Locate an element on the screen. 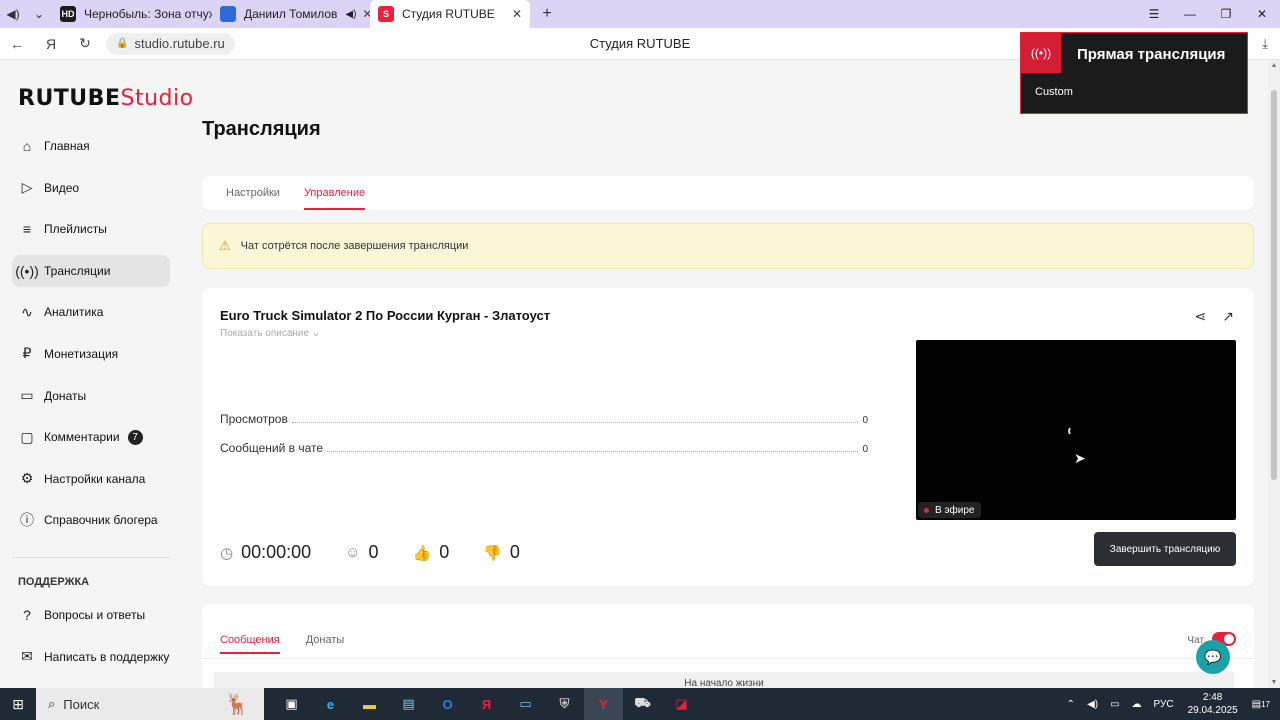 The image size is (1280, 720). share-icon: ⋖ is located at coordinates (1201, 316).